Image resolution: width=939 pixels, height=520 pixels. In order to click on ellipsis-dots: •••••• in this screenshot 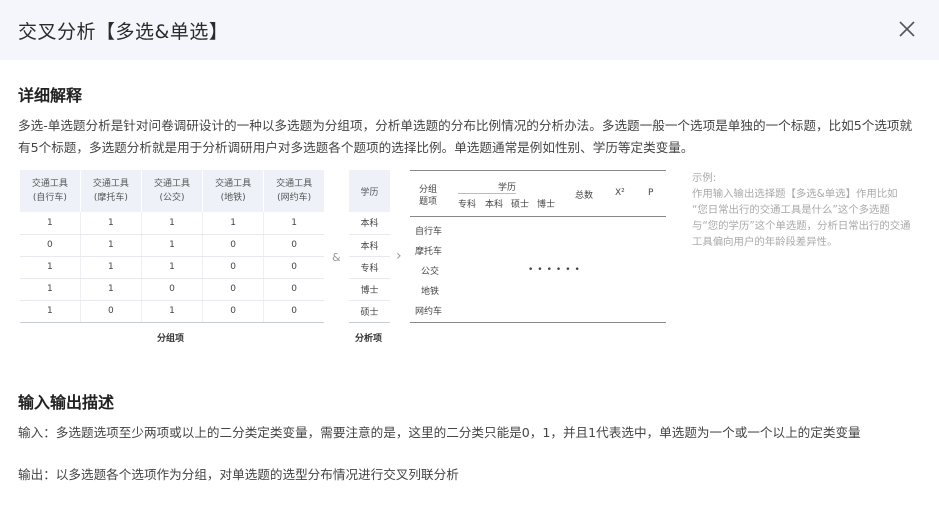, I will do `click(556, 270)`.